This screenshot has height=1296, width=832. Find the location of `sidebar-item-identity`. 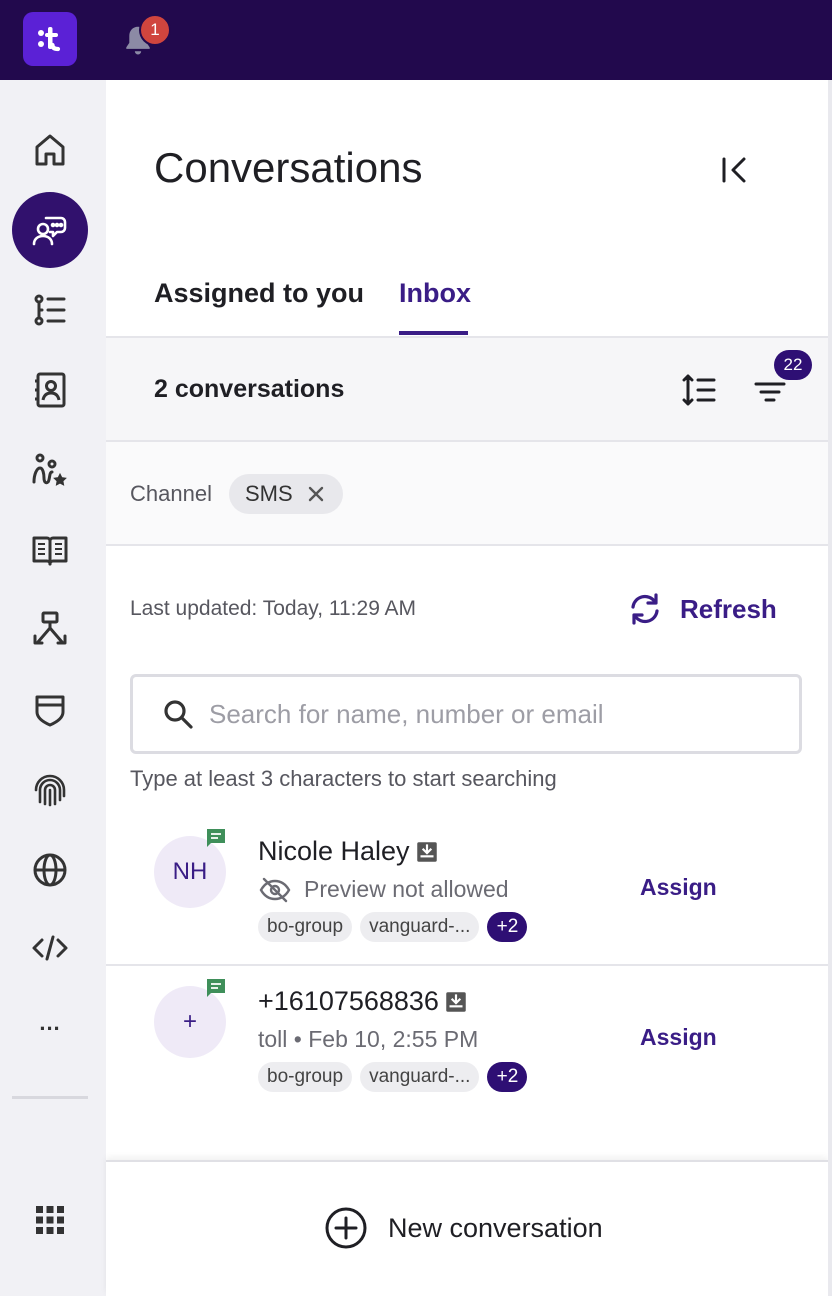

sidebar-item-identity is located at coordinates (50, 790).